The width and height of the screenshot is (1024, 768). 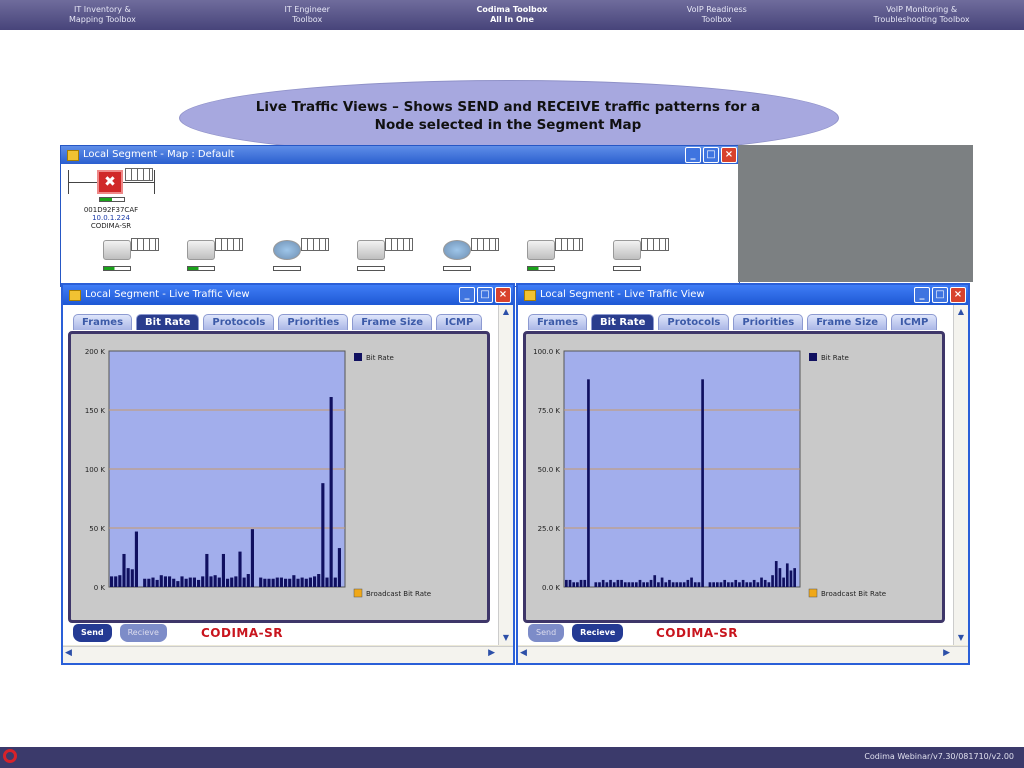 What do you see at coordinates (921, 19) in the screenshot?
I see `nav-item-line2: Troubleshooting Toolbox` at bounding box center [921, 19].